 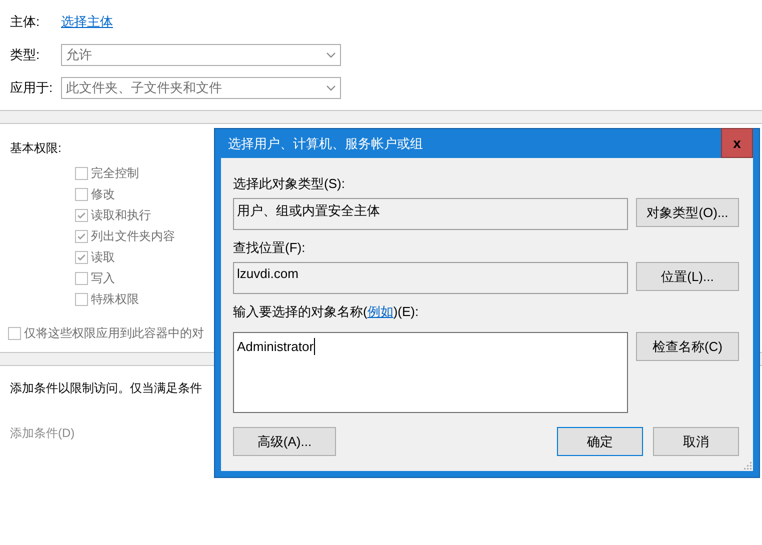 I want to click on field-label: 主体:, so click(x=25, y=22).